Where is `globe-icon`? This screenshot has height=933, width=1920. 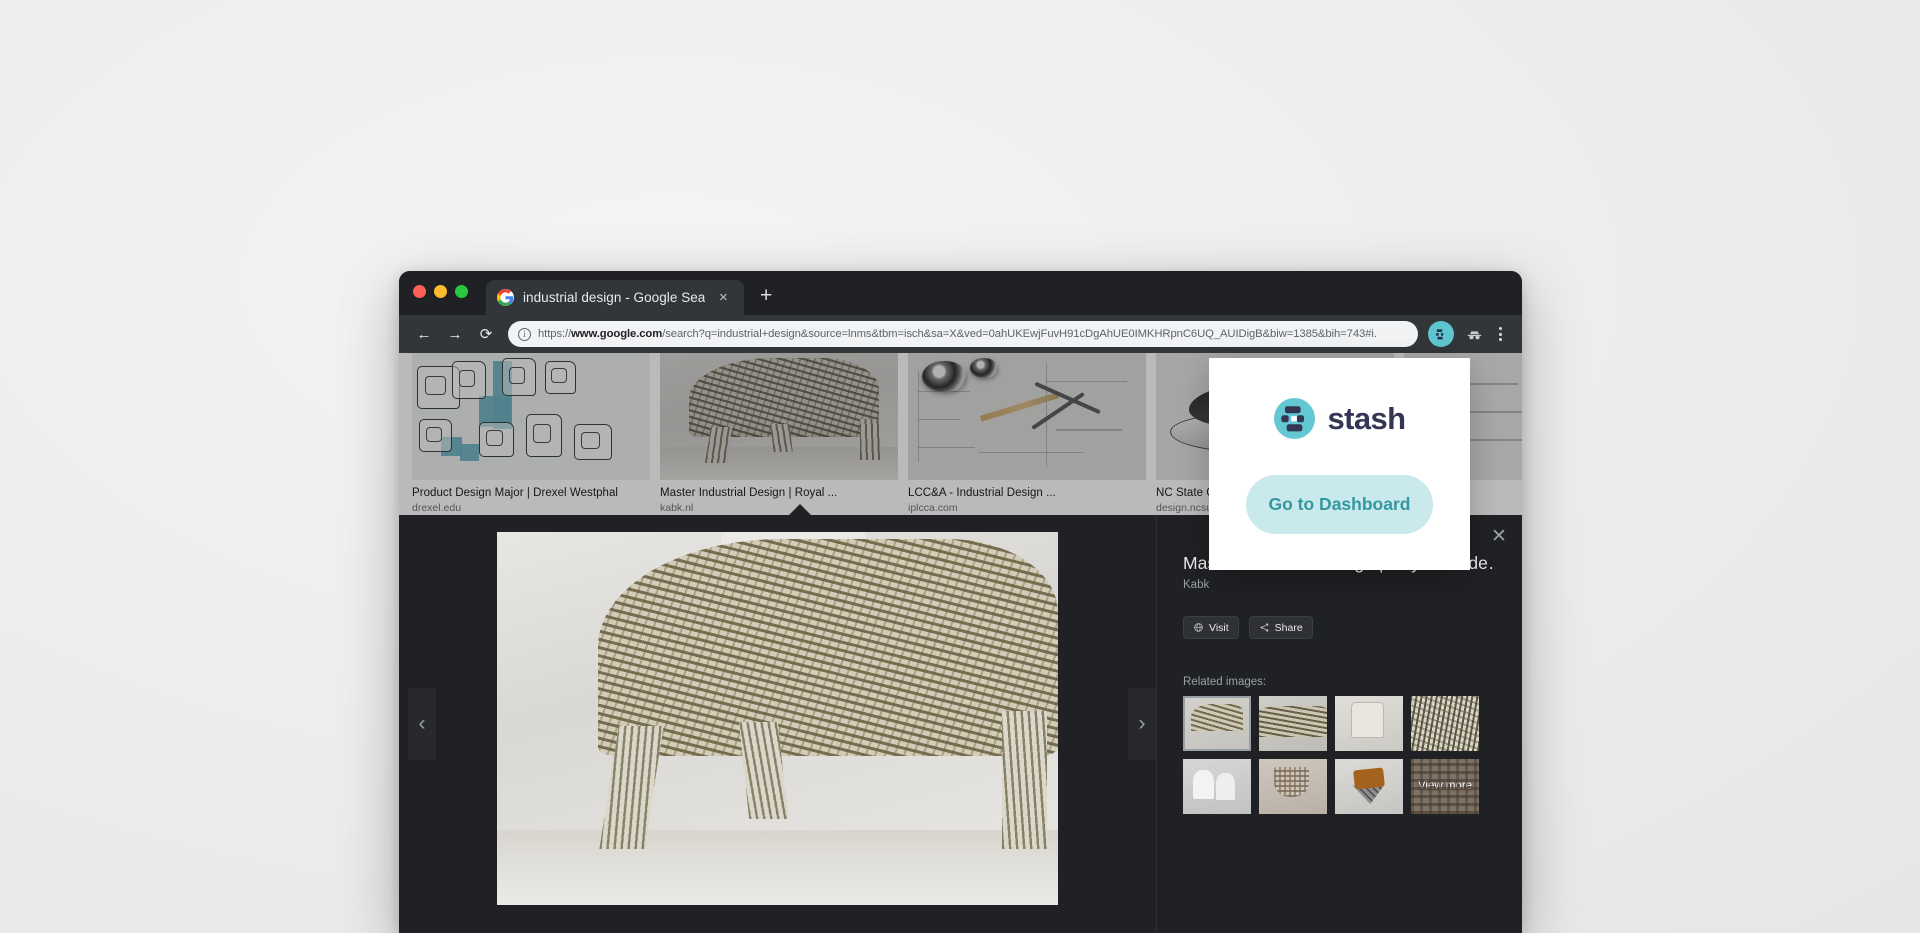 globe-icon is located at coordinates (1198, 627).